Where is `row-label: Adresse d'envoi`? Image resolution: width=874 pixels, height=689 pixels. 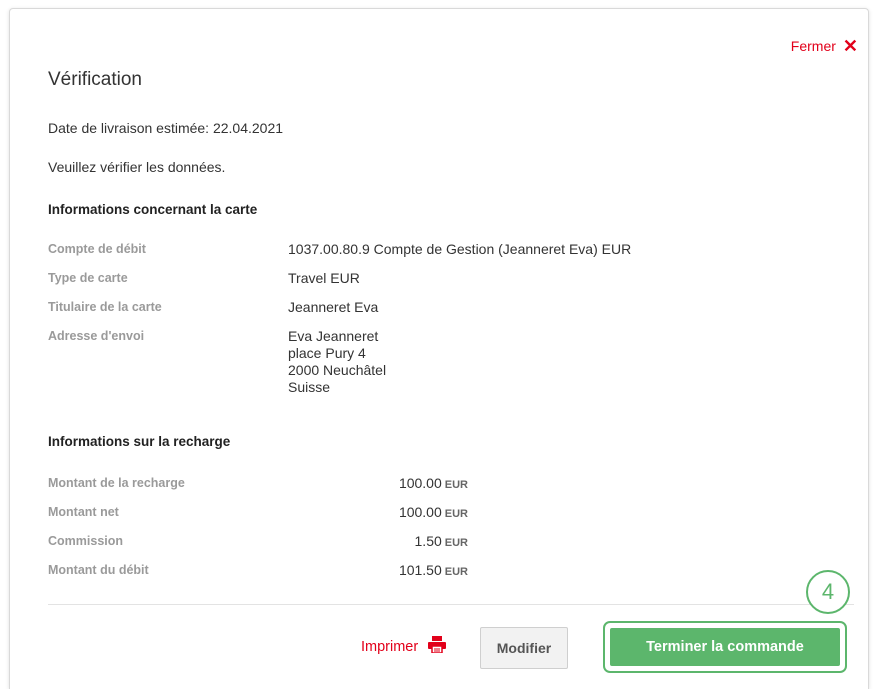 row-label: Adresse d'envoi is located at coordinates (96, 336).